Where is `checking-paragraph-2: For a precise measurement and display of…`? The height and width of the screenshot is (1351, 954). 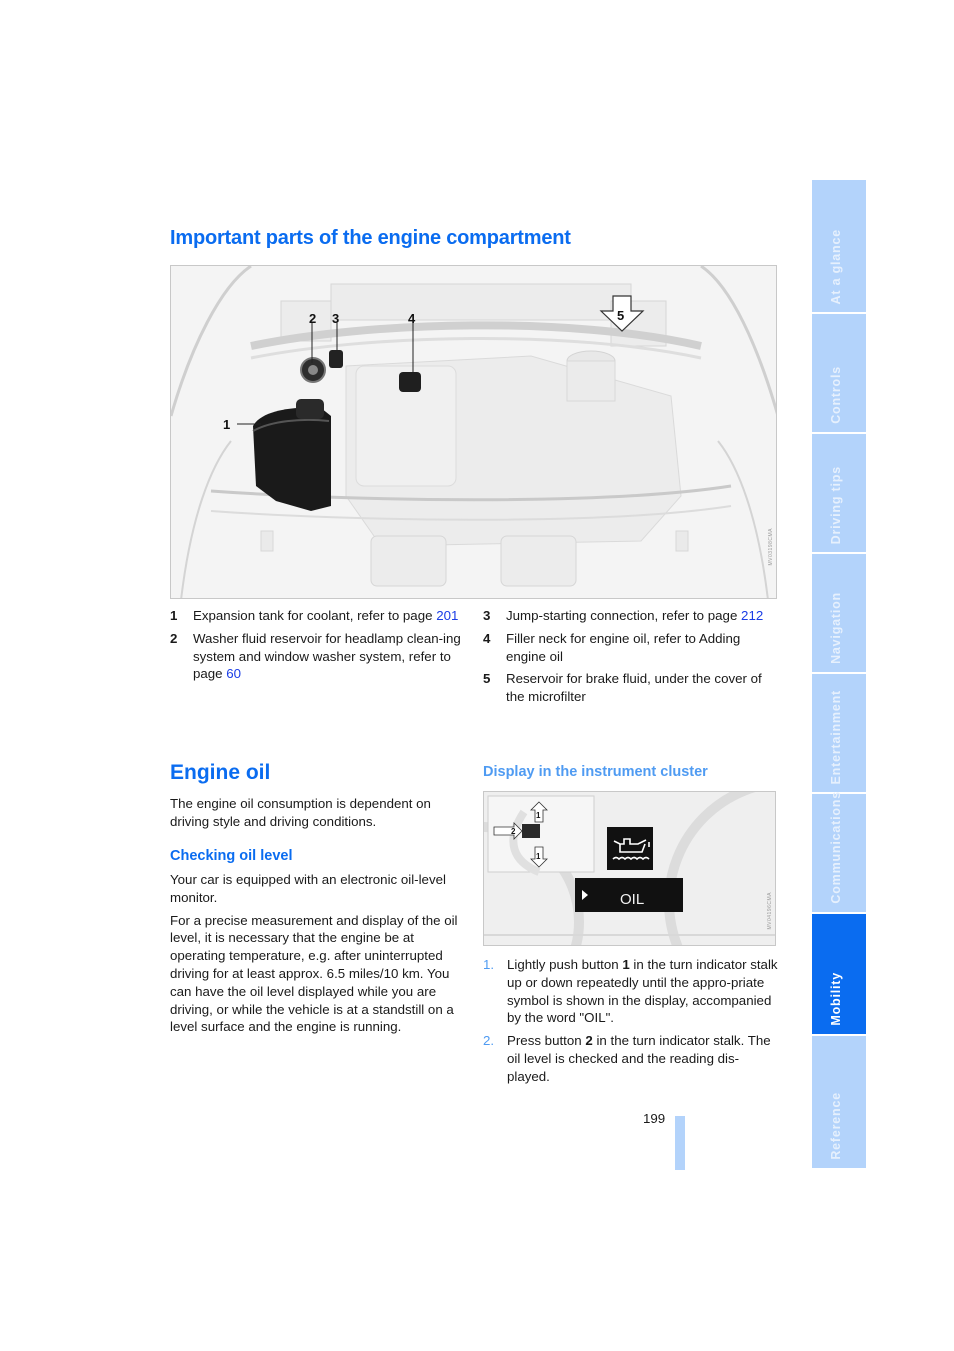
checking-paragraph-2: For a precise measurement and display of… is located at coordinates (314, 973).